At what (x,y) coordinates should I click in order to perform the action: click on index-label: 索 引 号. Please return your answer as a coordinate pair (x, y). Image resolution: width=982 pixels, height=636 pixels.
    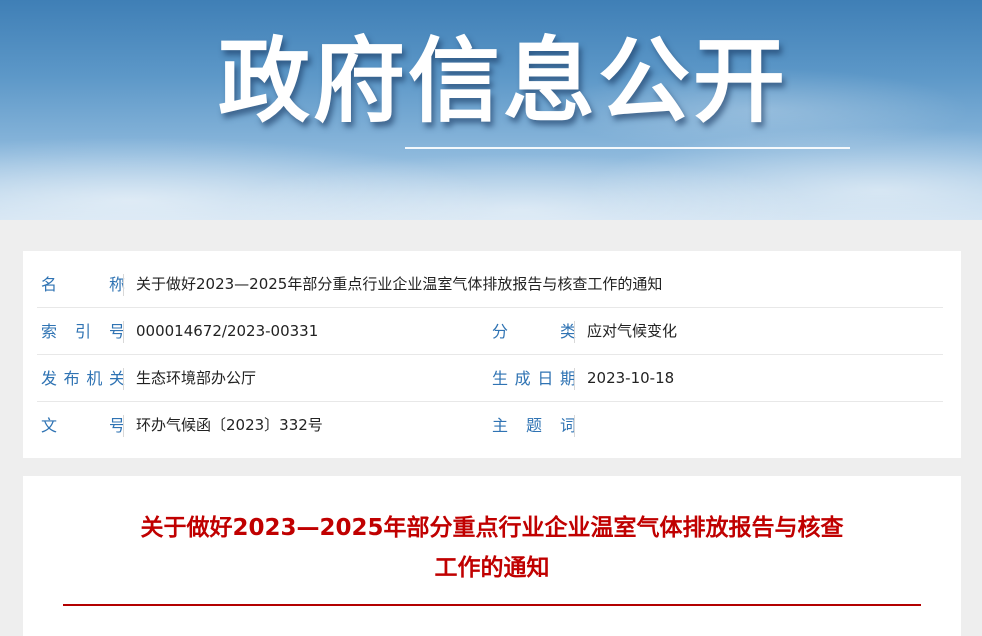
    Looking at the image, I should click on (83, 331).